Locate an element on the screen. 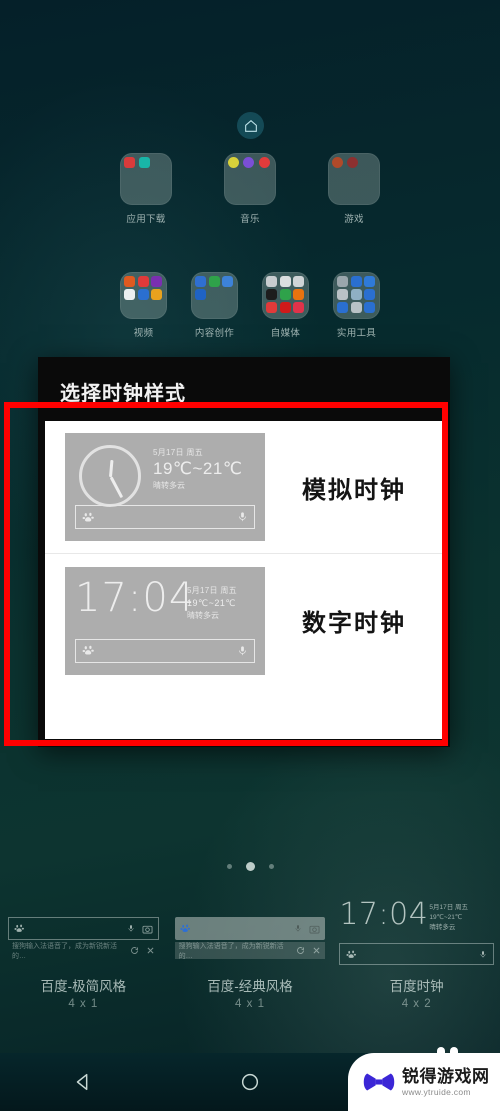 The width and height of the screenshot is (500, 1111). home-icon is located at coordinates (250, 125).